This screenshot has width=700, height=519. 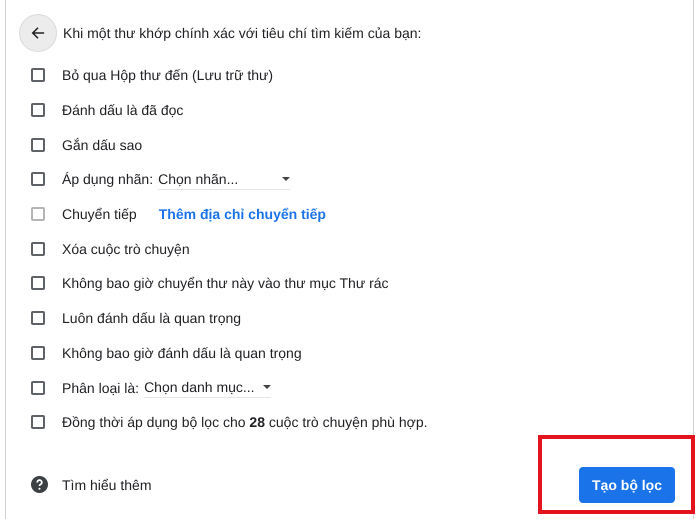 What do you see at coordinates (152, 318) in the screenshot?
I see `option-label: Luôn đánh dấu là quan trọng` at bounding box center [152, 318].